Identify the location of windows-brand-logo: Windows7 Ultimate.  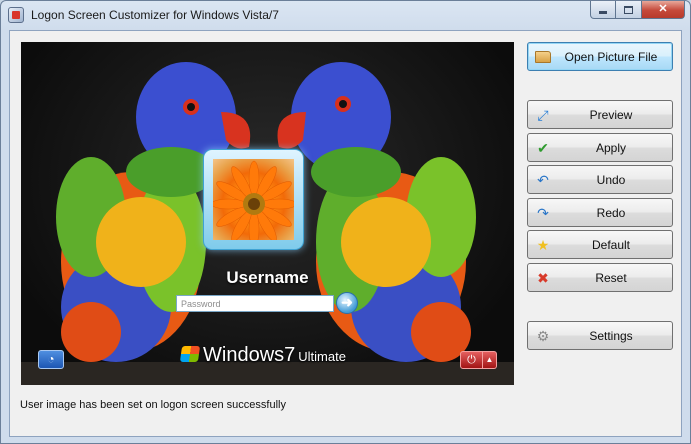
(262, 355).